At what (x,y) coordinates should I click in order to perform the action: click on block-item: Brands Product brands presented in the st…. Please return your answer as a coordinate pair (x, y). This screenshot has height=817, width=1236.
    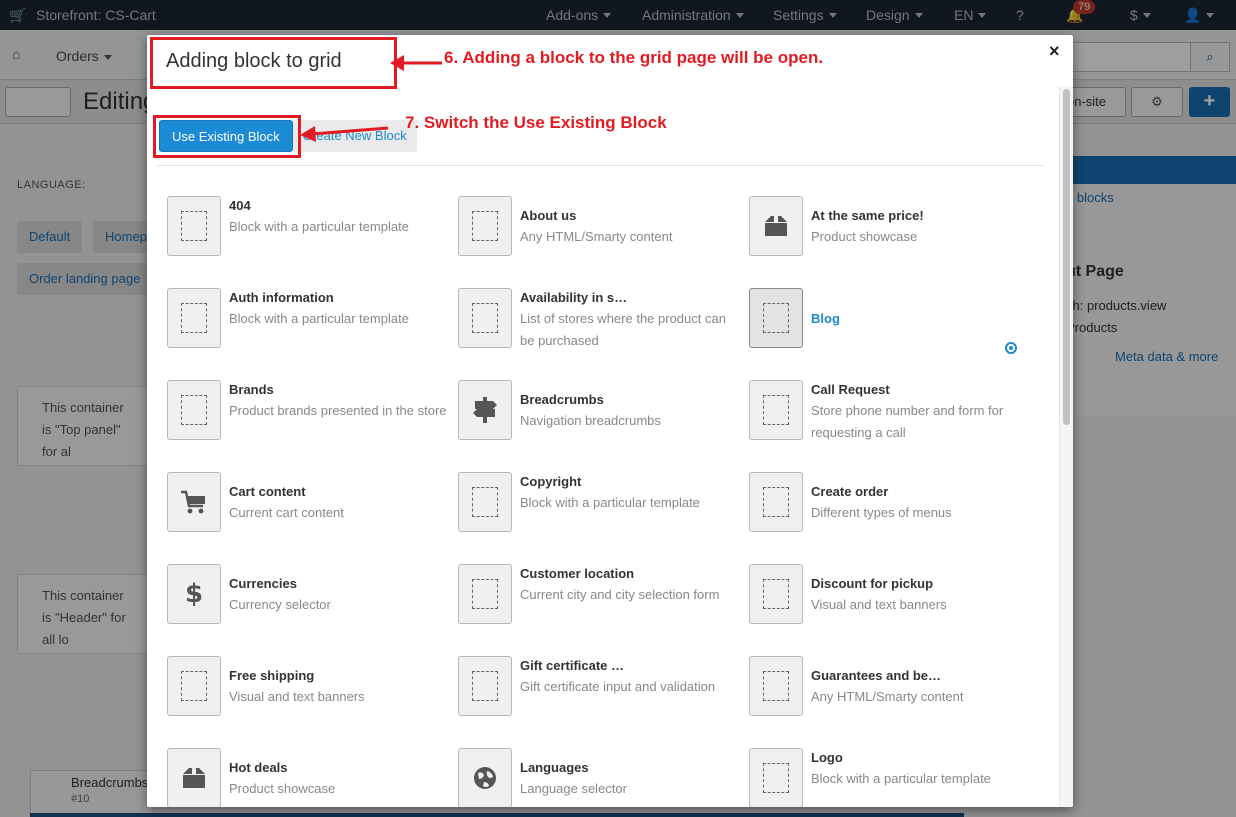
    Looking at the image, I should click on (312, 419).